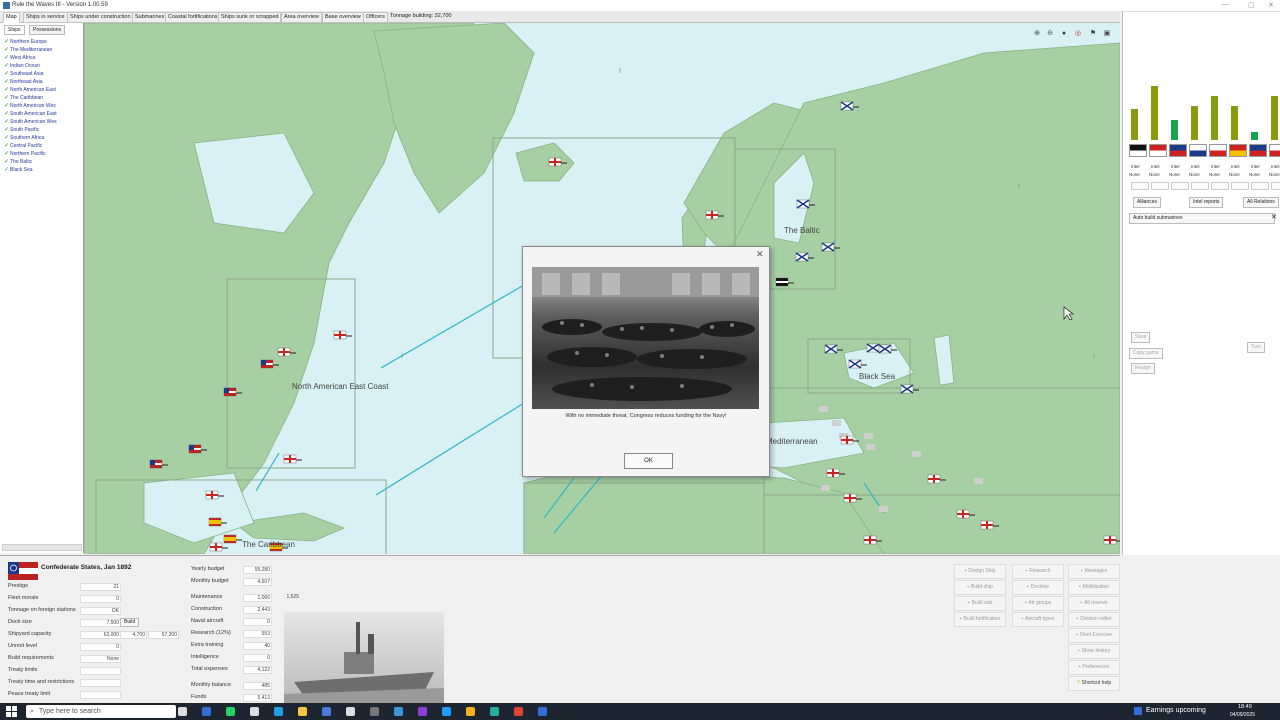 The height and width of the screenshot is (720, 1280). What do you see at coordinates (11, 711) in the screenshot?
I see `windows-start-icon` at bounding box center [11, 711].